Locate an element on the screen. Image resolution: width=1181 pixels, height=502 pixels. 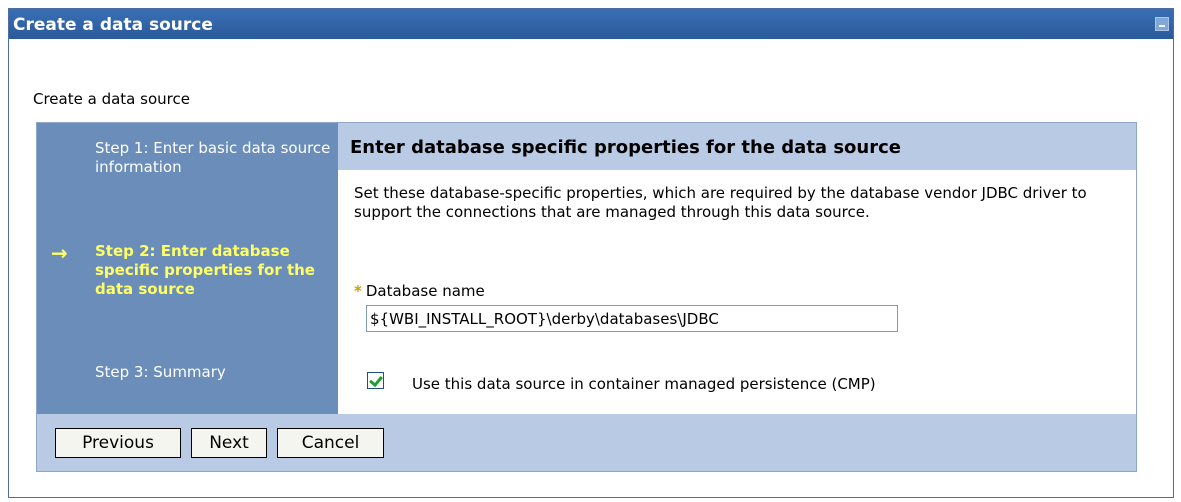
previous-button: Previous is located at coordinates (118, 443).